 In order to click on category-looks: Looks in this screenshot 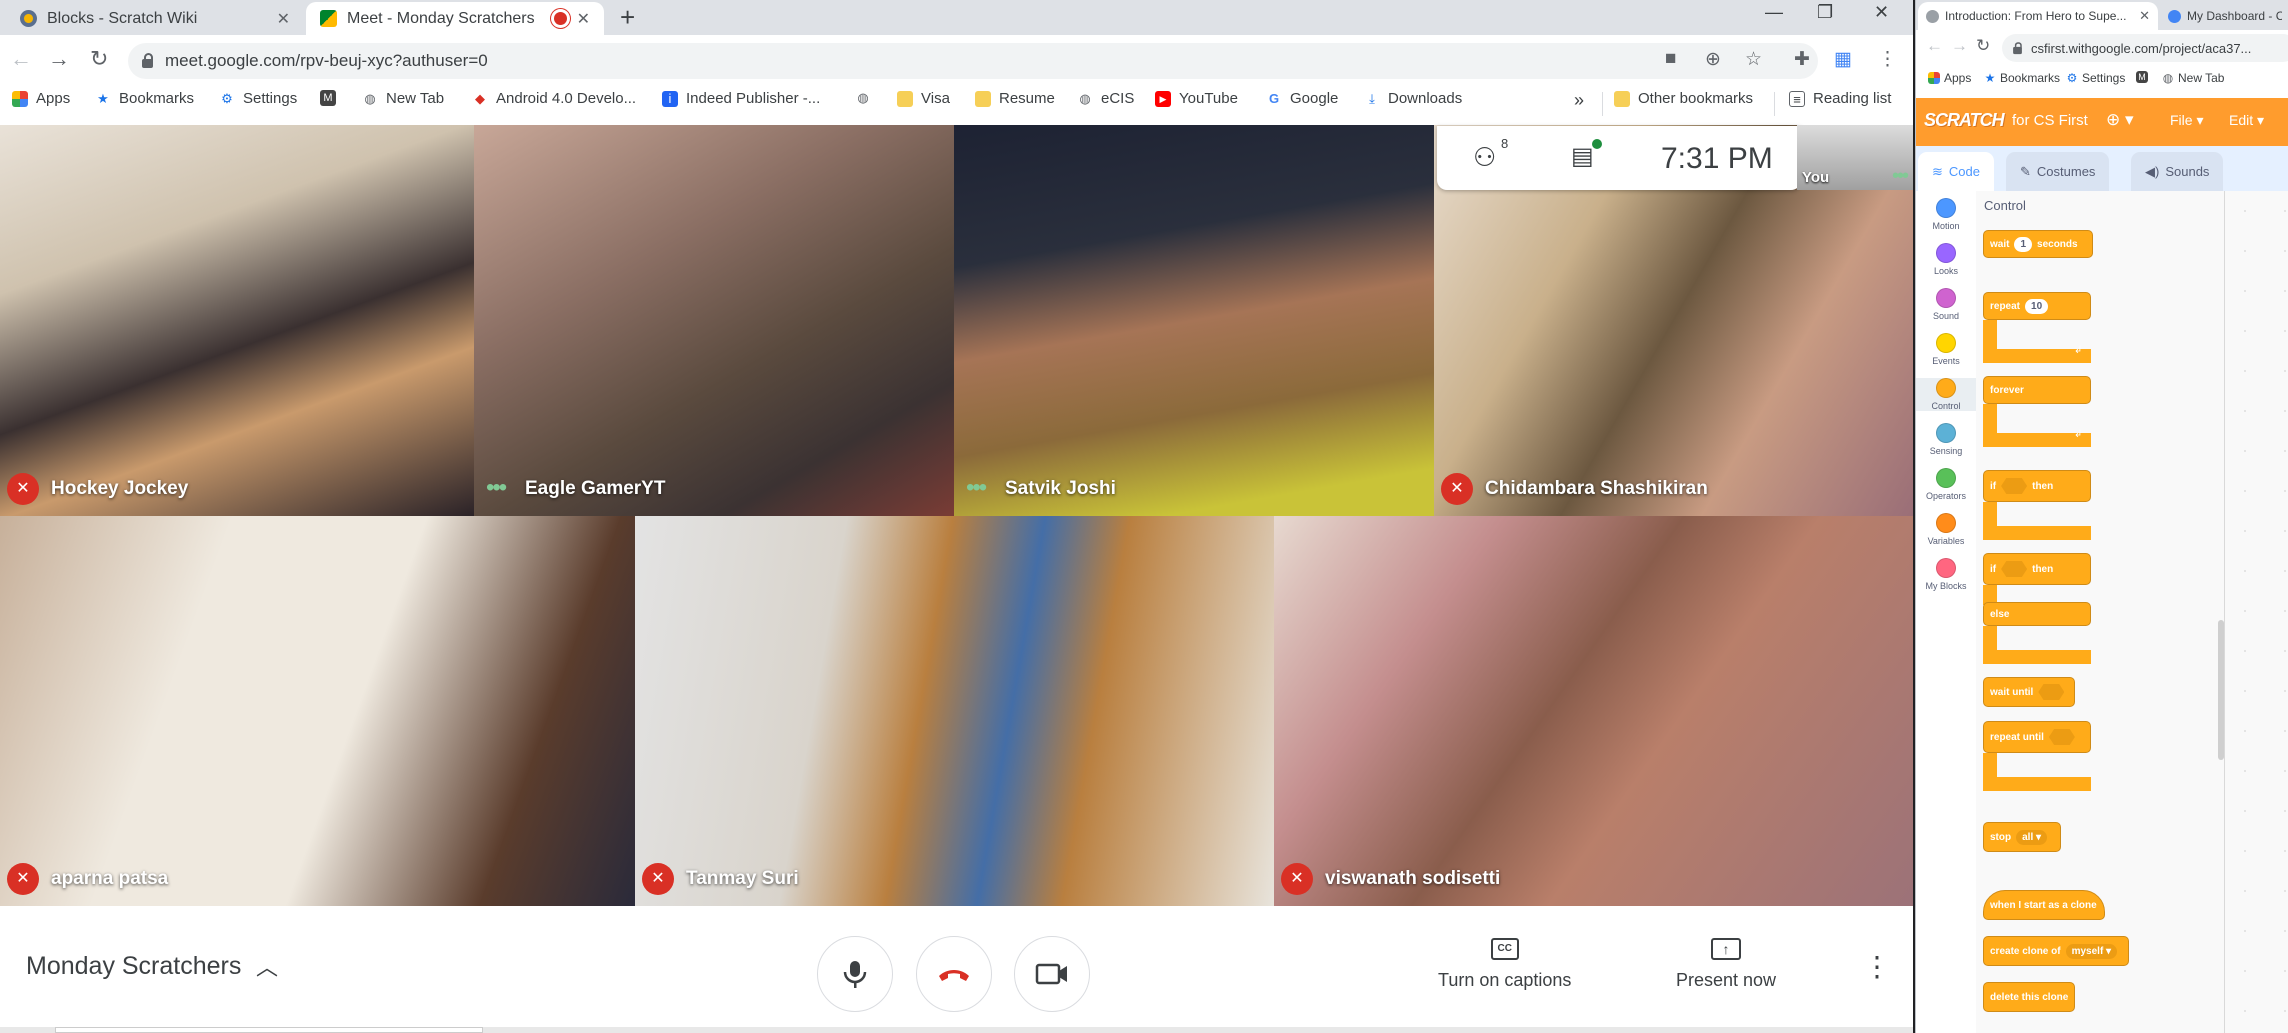, I will do `click(1946, 259)`.